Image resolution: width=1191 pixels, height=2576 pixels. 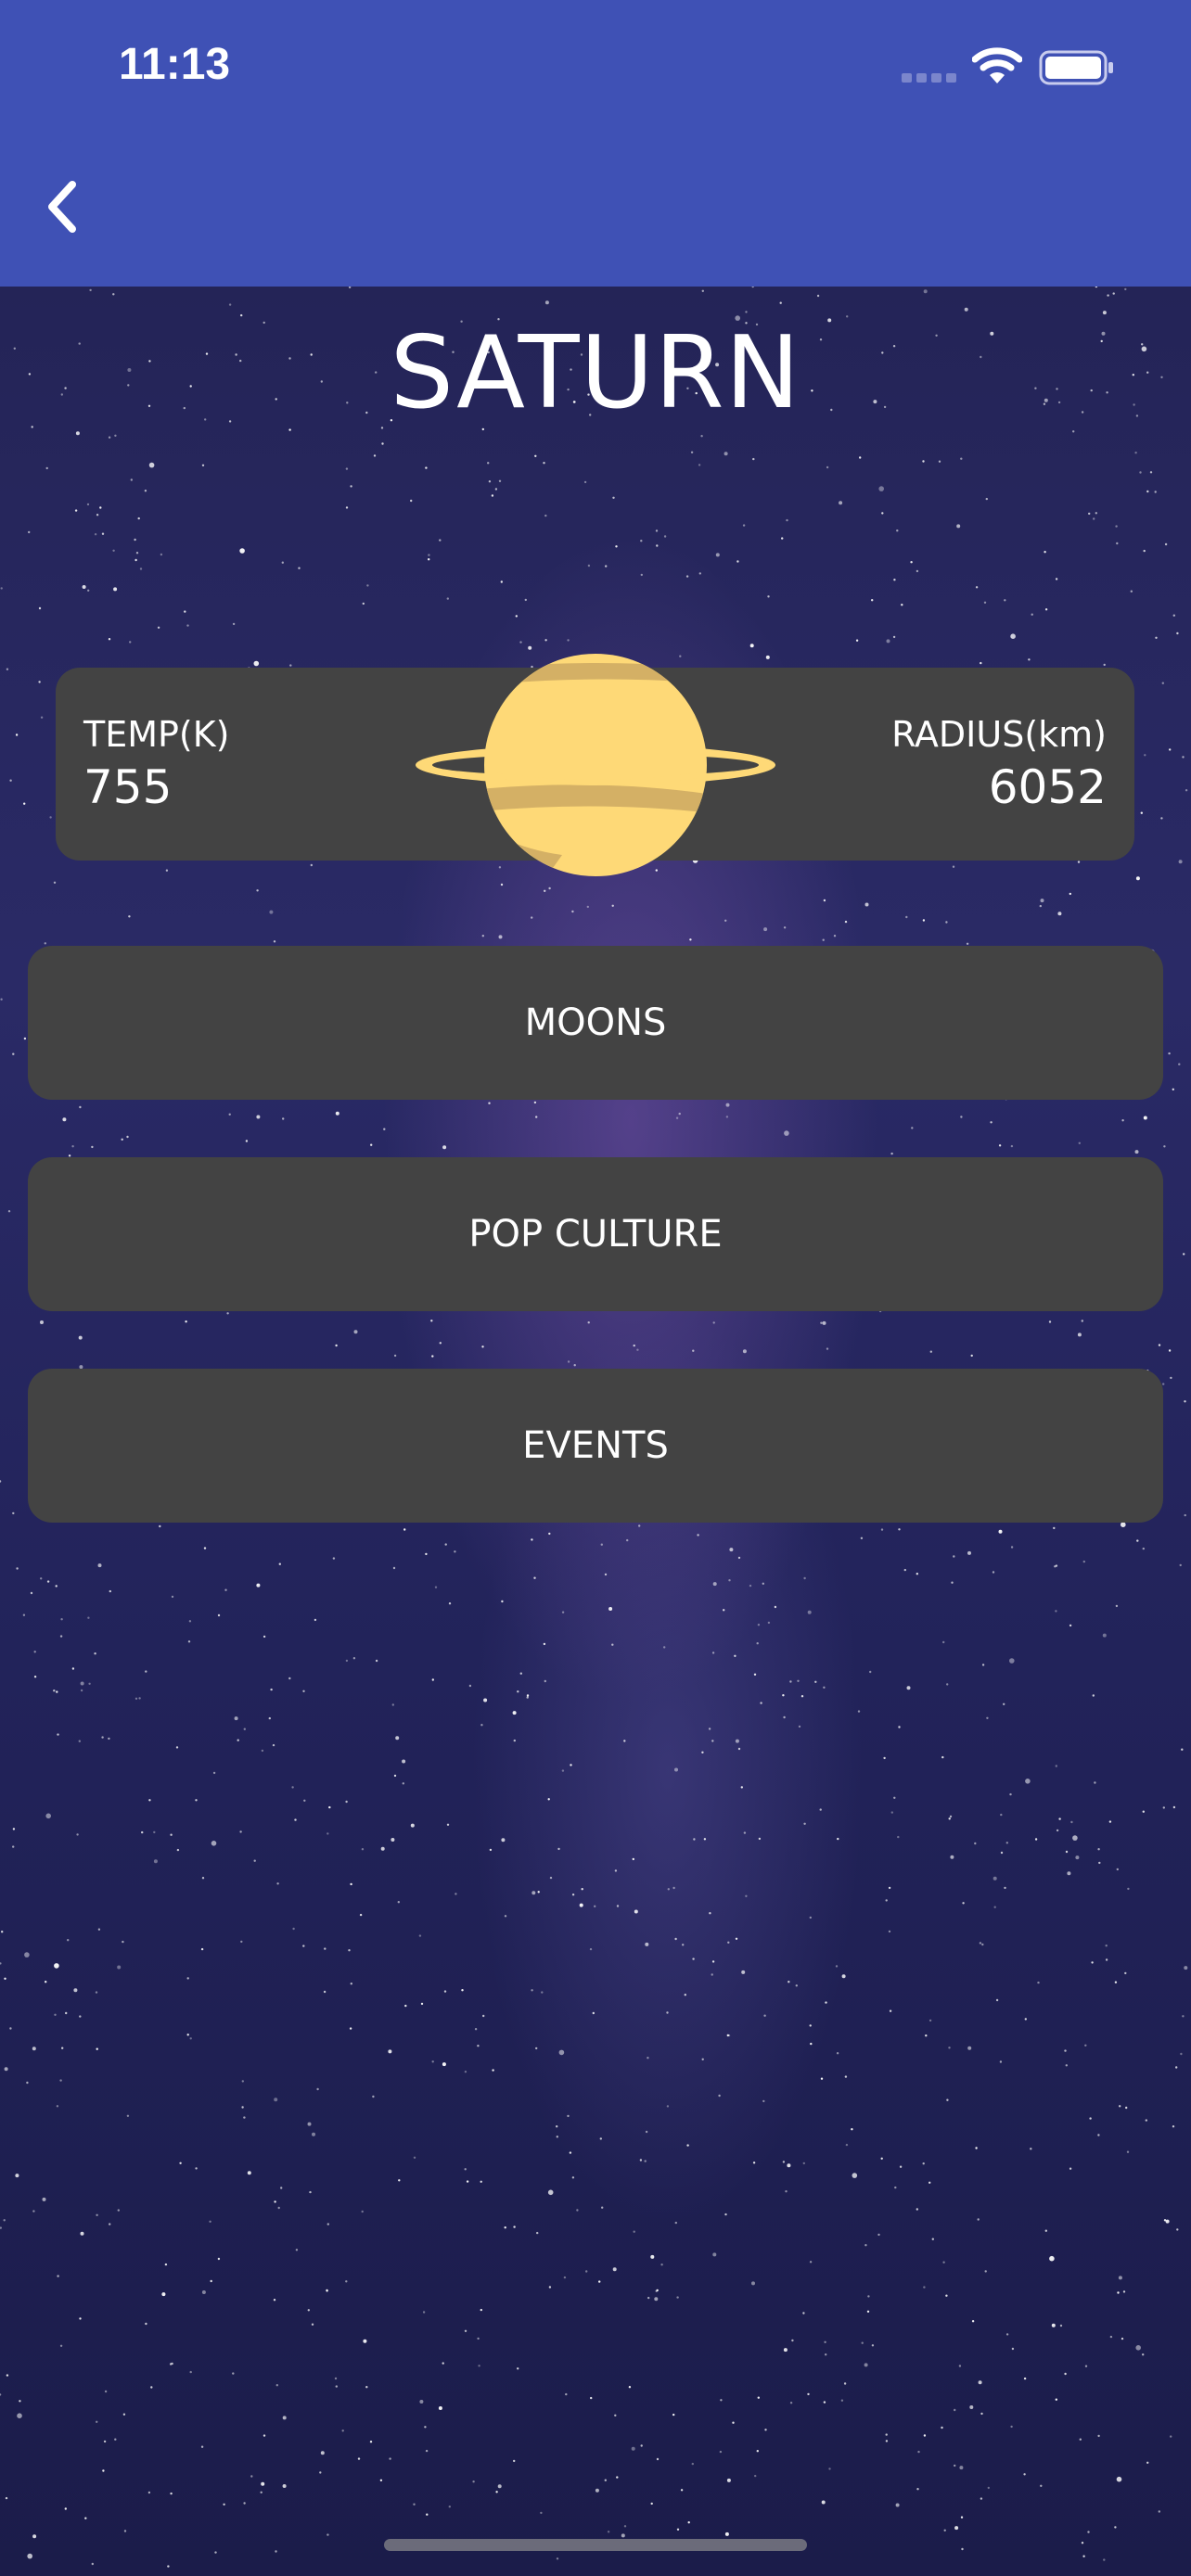 What do you see at coordinates (595, 1446) in the screenshot?
I see `events-button: EVENTS` at bounding box center [595, 1446].